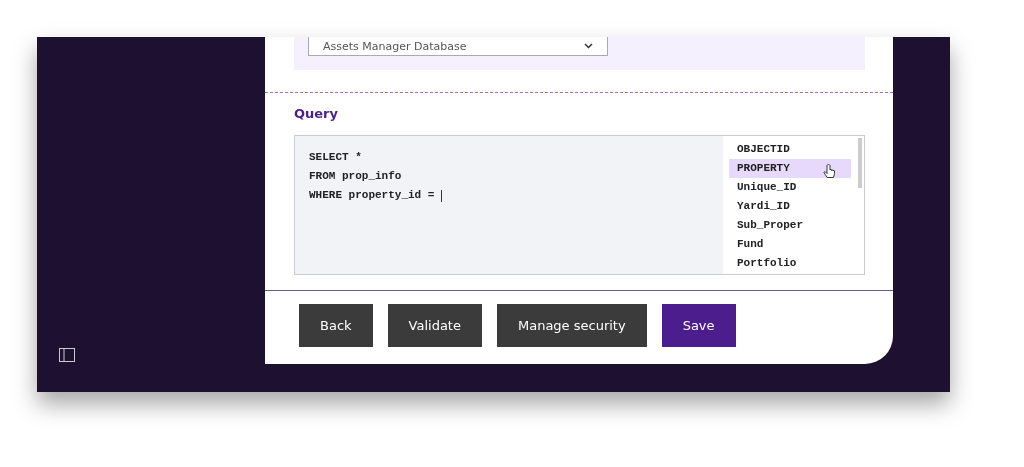 The width and height of the screenshot is (1024, 467). What do you see at coordinates (790, 168) in the screenshot?
I see `suggestion-item: PROPERTY` at bounding box center [790, 168].